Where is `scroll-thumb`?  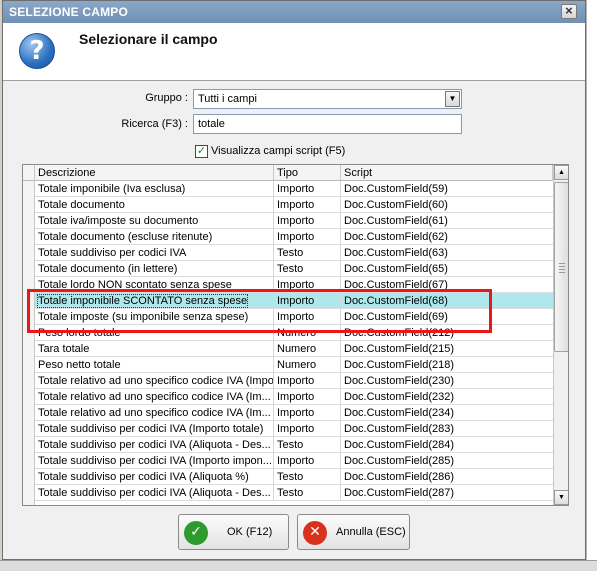
scroll-thumb is located at coordinates (561, 267).